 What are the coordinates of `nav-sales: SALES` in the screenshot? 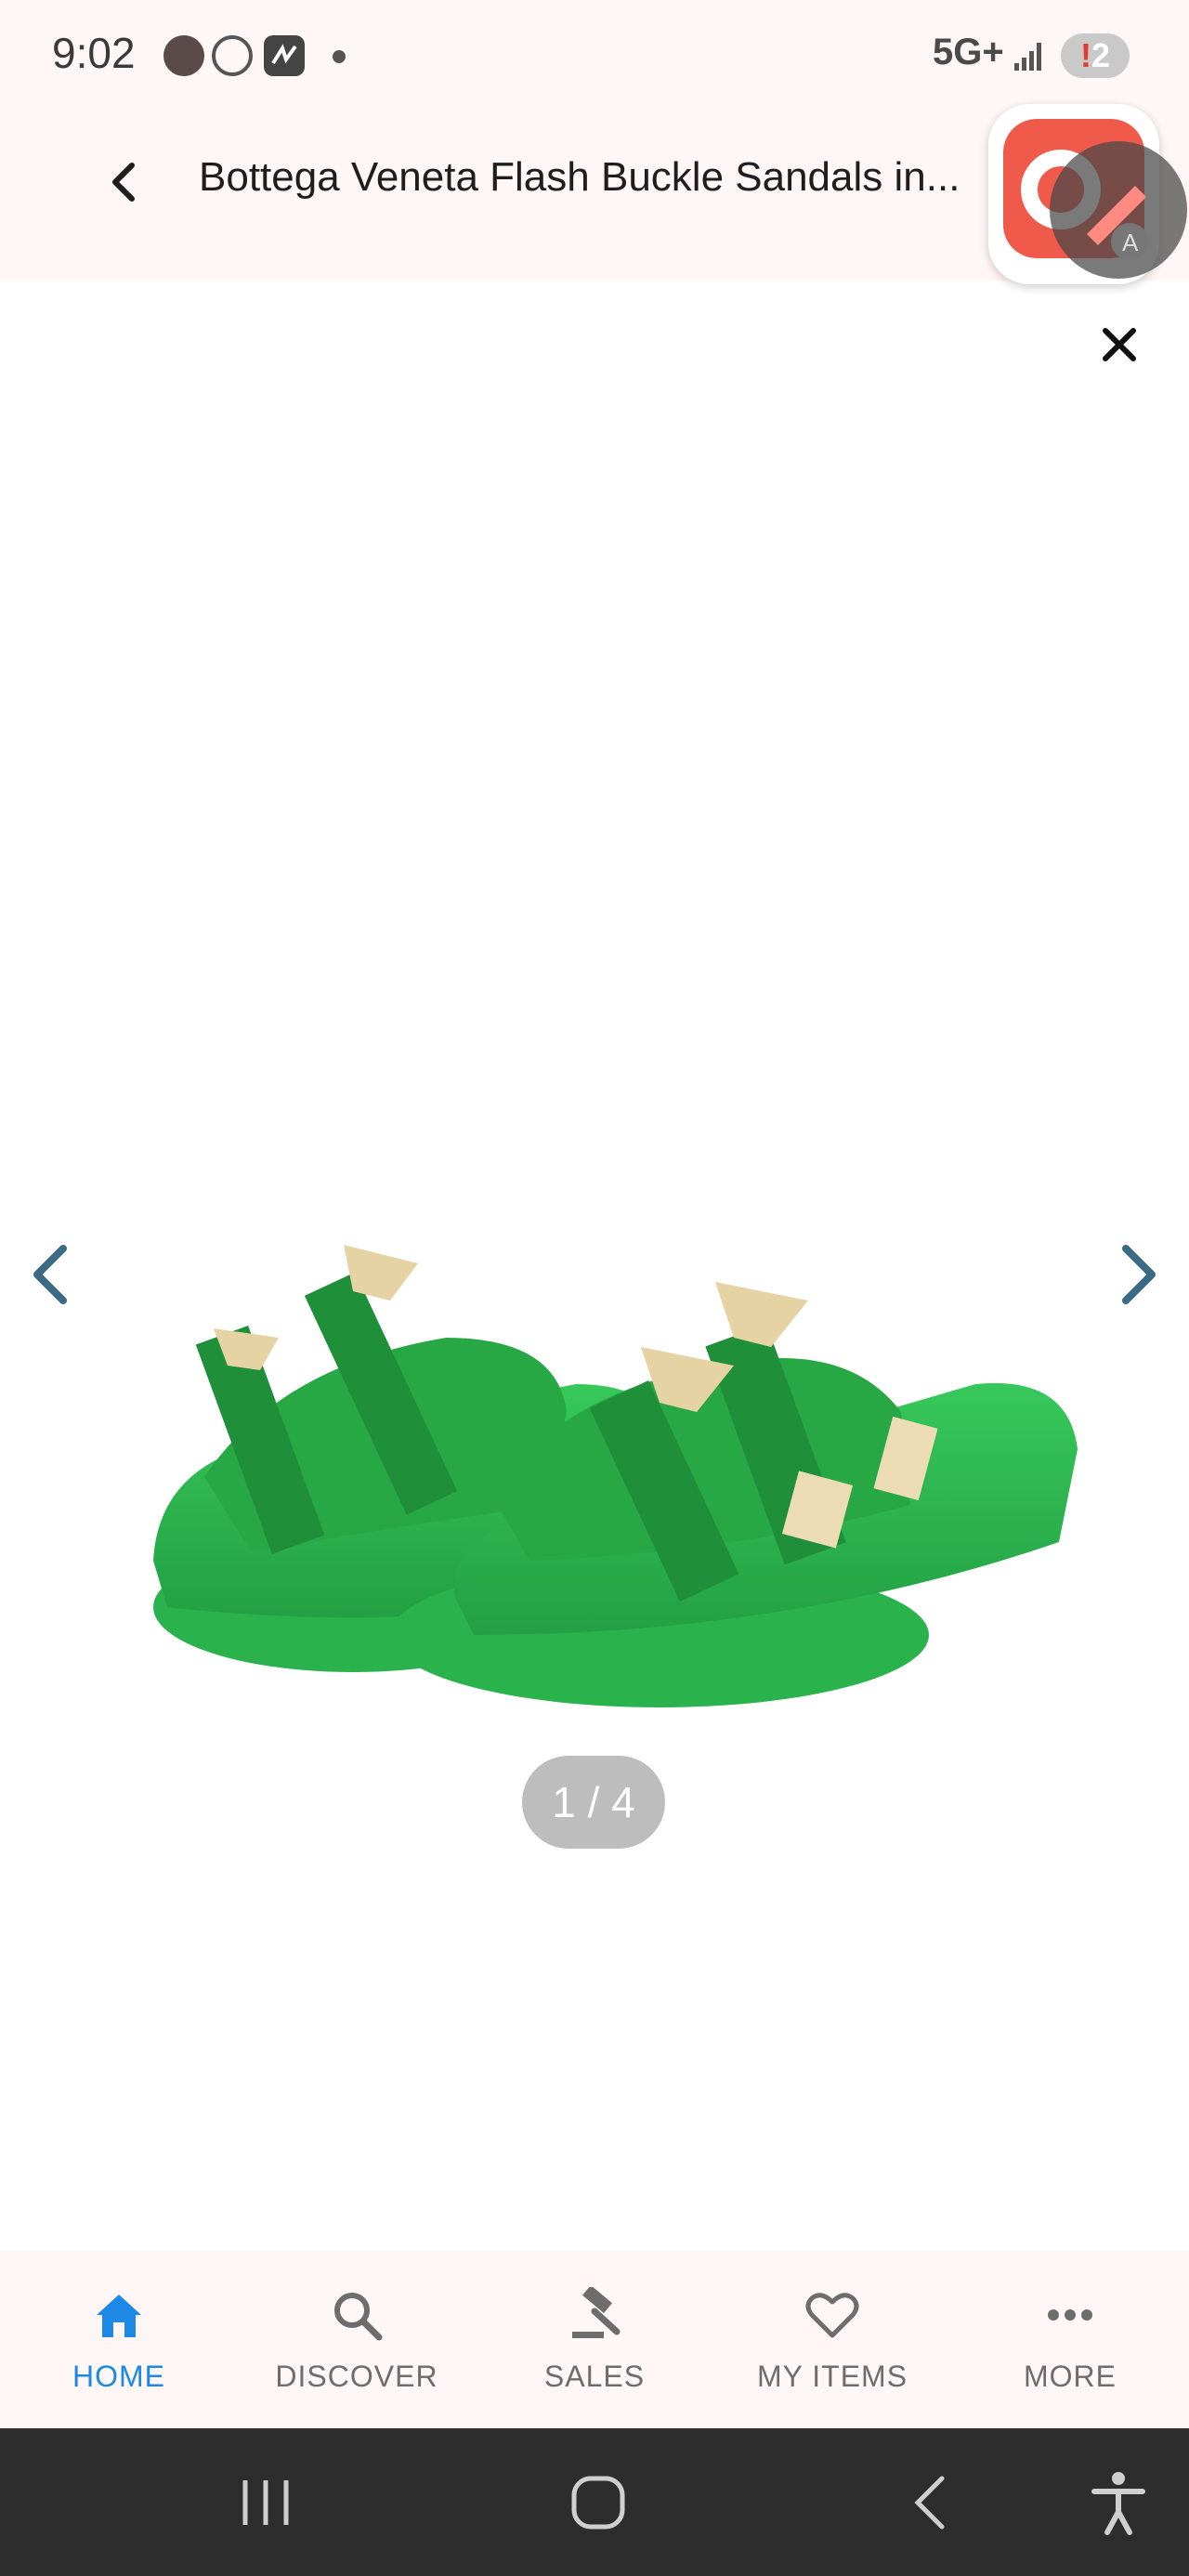 It's located at (594, 2339).